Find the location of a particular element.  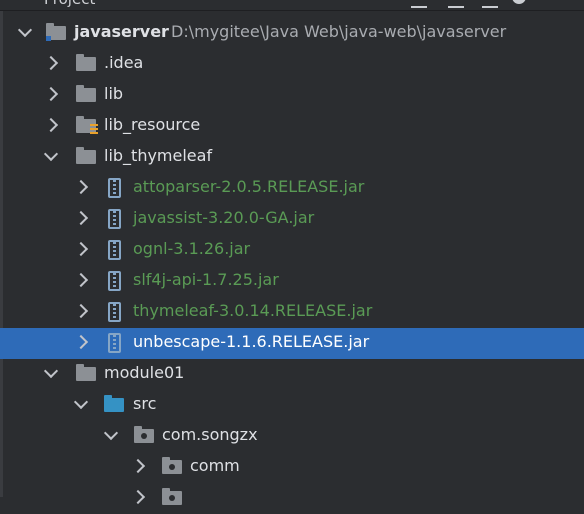

tree-item-module01: module01 is located at coordinates (292, 374).